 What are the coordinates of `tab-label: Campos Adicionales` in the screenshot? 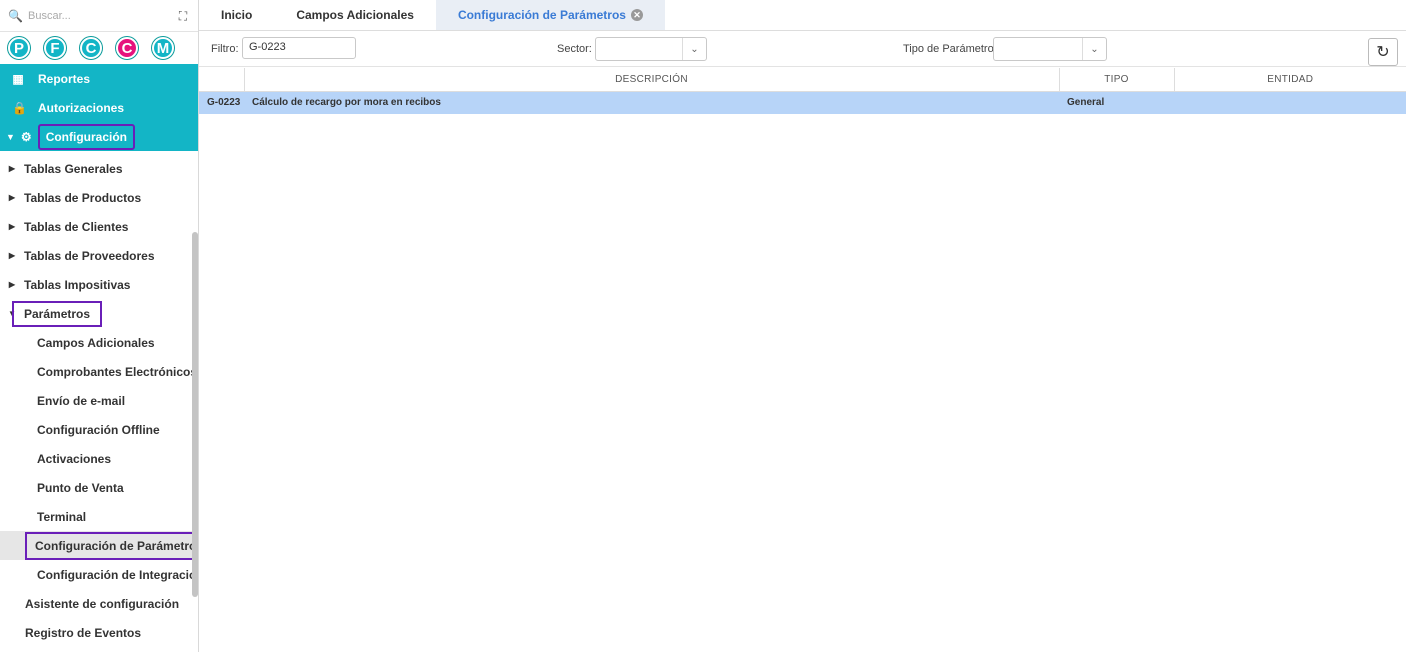 It's located at (355, 14).